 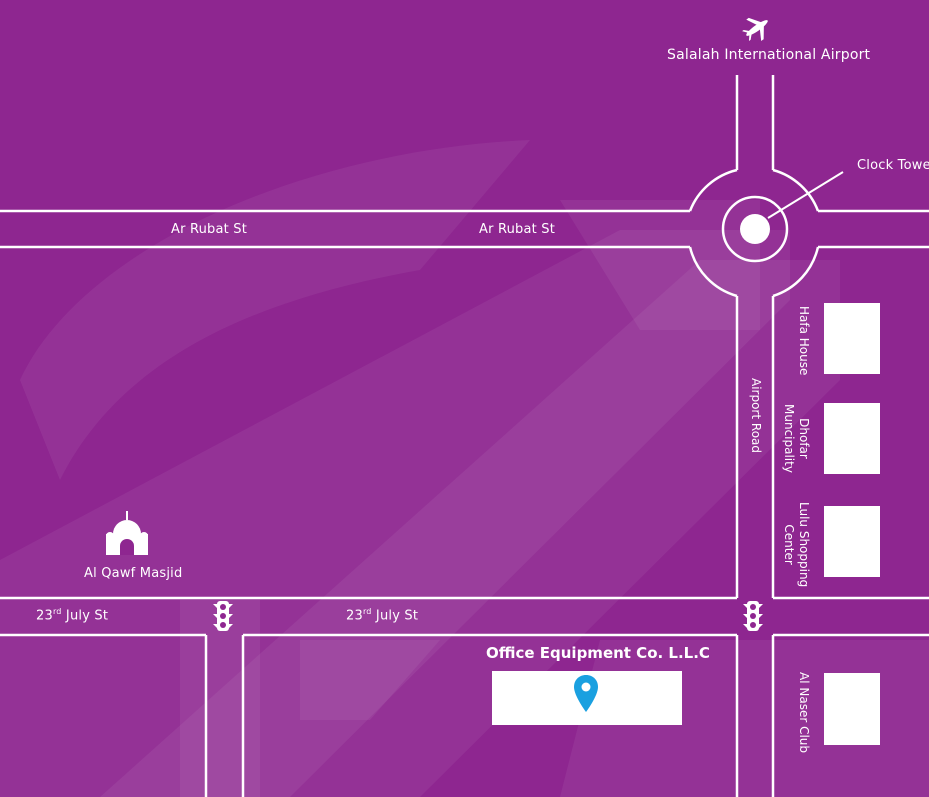 I want to click on airplane-icon, so click(x=755, y=29).